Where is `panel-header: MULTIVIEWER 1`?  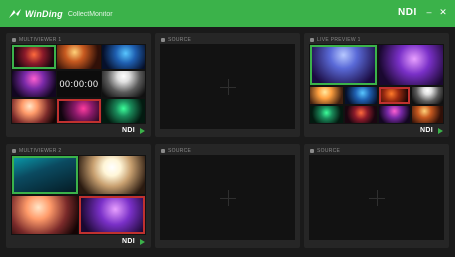
panel-header: MULTIVIEWER 1 is located at coordinates (36, 40).